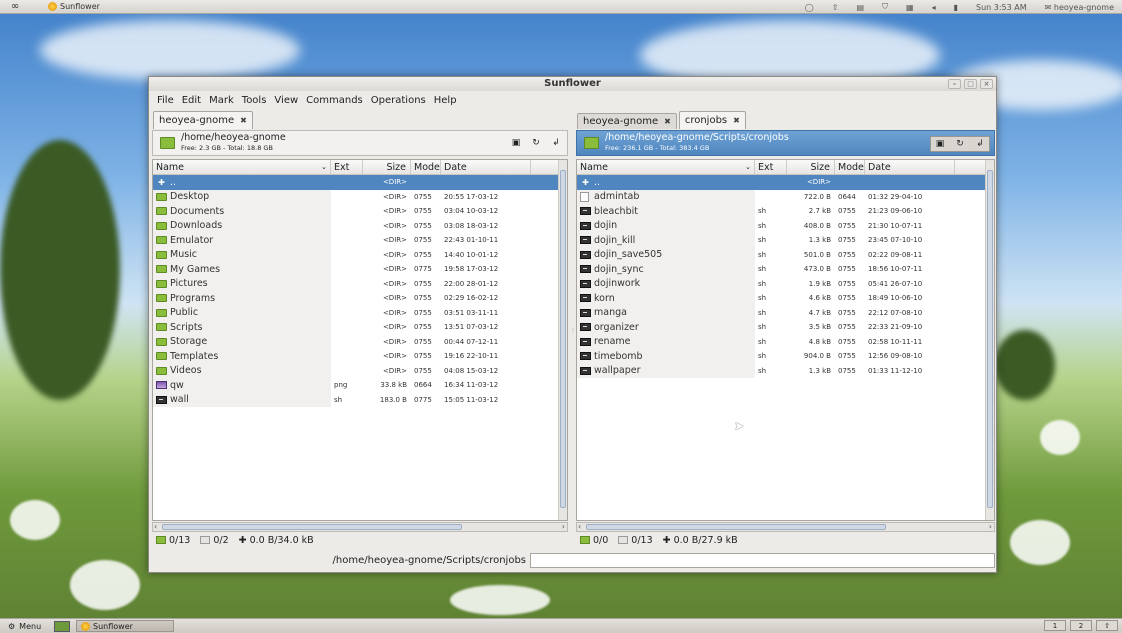  What do you see at coordinates (785, 196) in the screenshot?
I see `table-row: admintab 722.0 B 0644 01:32 29-04-10` at bounding box center [785, 196].